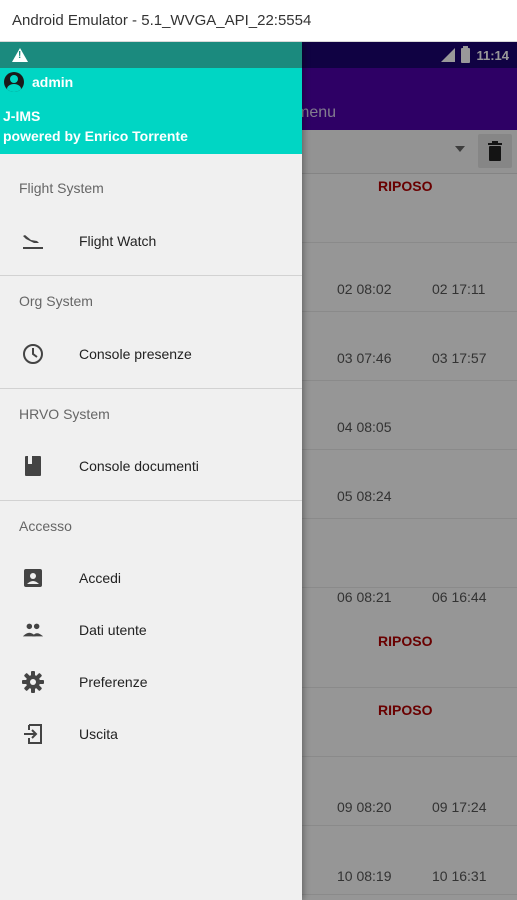 The width and height of the screenshot is (517, 900). I want to click on section-title-hrvo-system: HRVO System, so click(64, 414).